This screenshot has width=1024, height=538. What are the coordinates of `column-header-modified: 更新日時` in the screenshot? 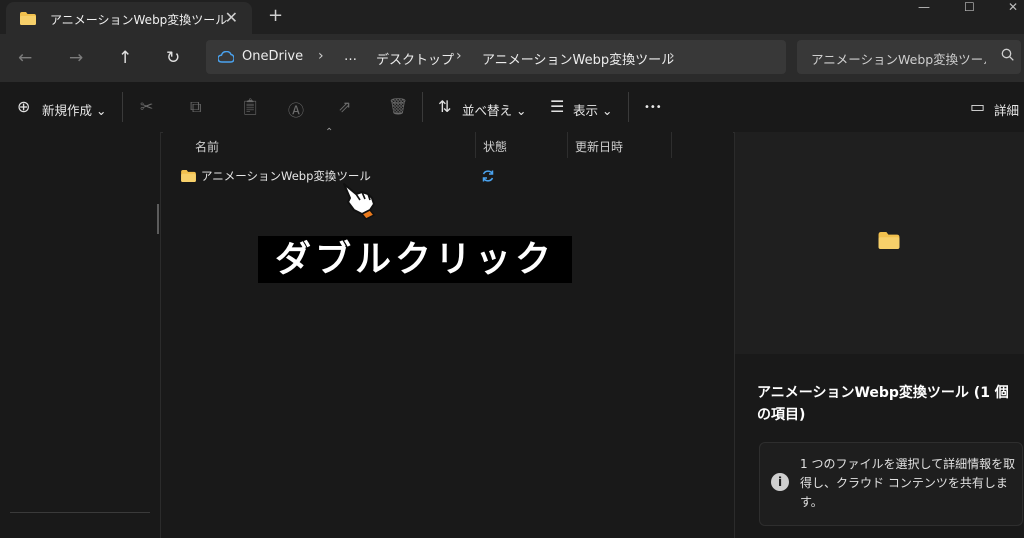 It's located at (599, 146).